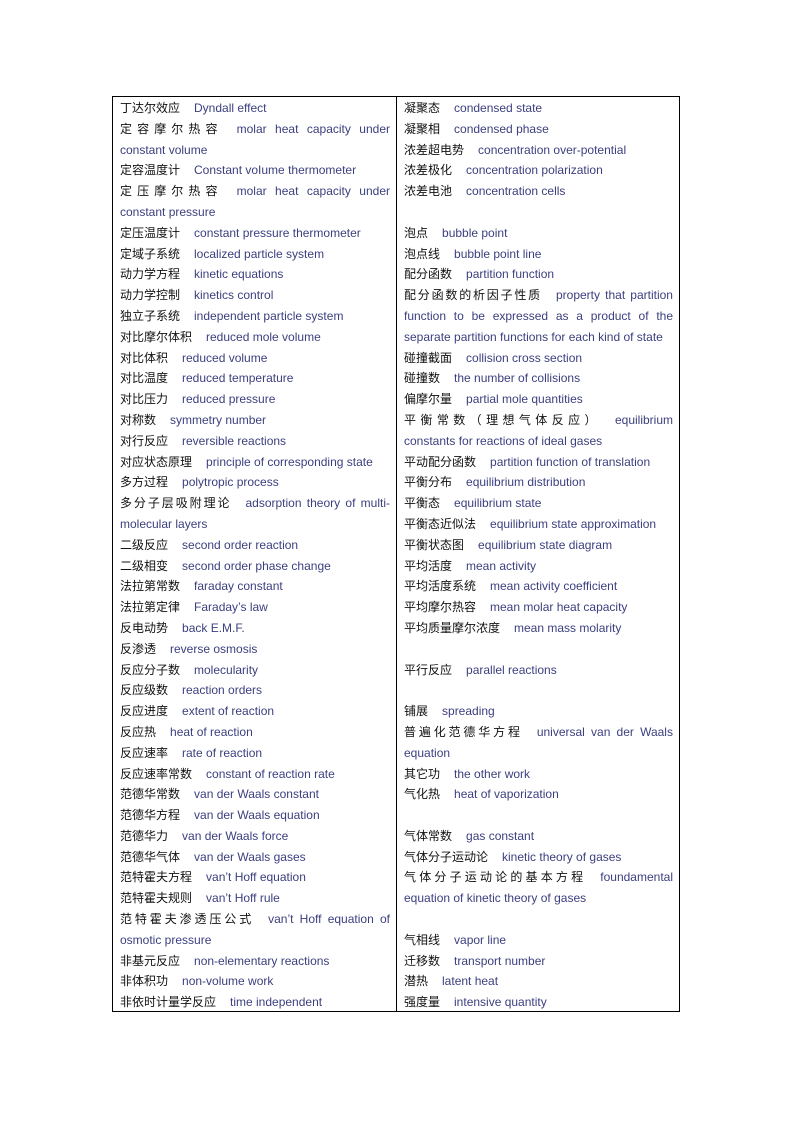 This screenshot has height=1123, width=794. What do you see at coordinates (214, 648) in the screenshot?
I see `term-english: reverse osmosis` at bounding box center [214, 648].